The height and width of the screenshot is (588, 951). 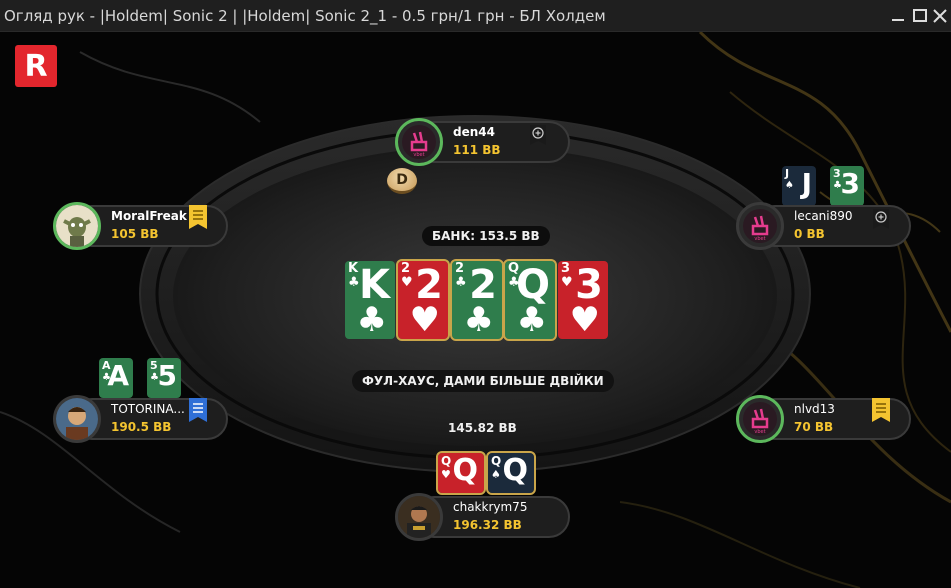 I want to click on board-card-1: K ♣ K ♣, so click(x=370, y=300).